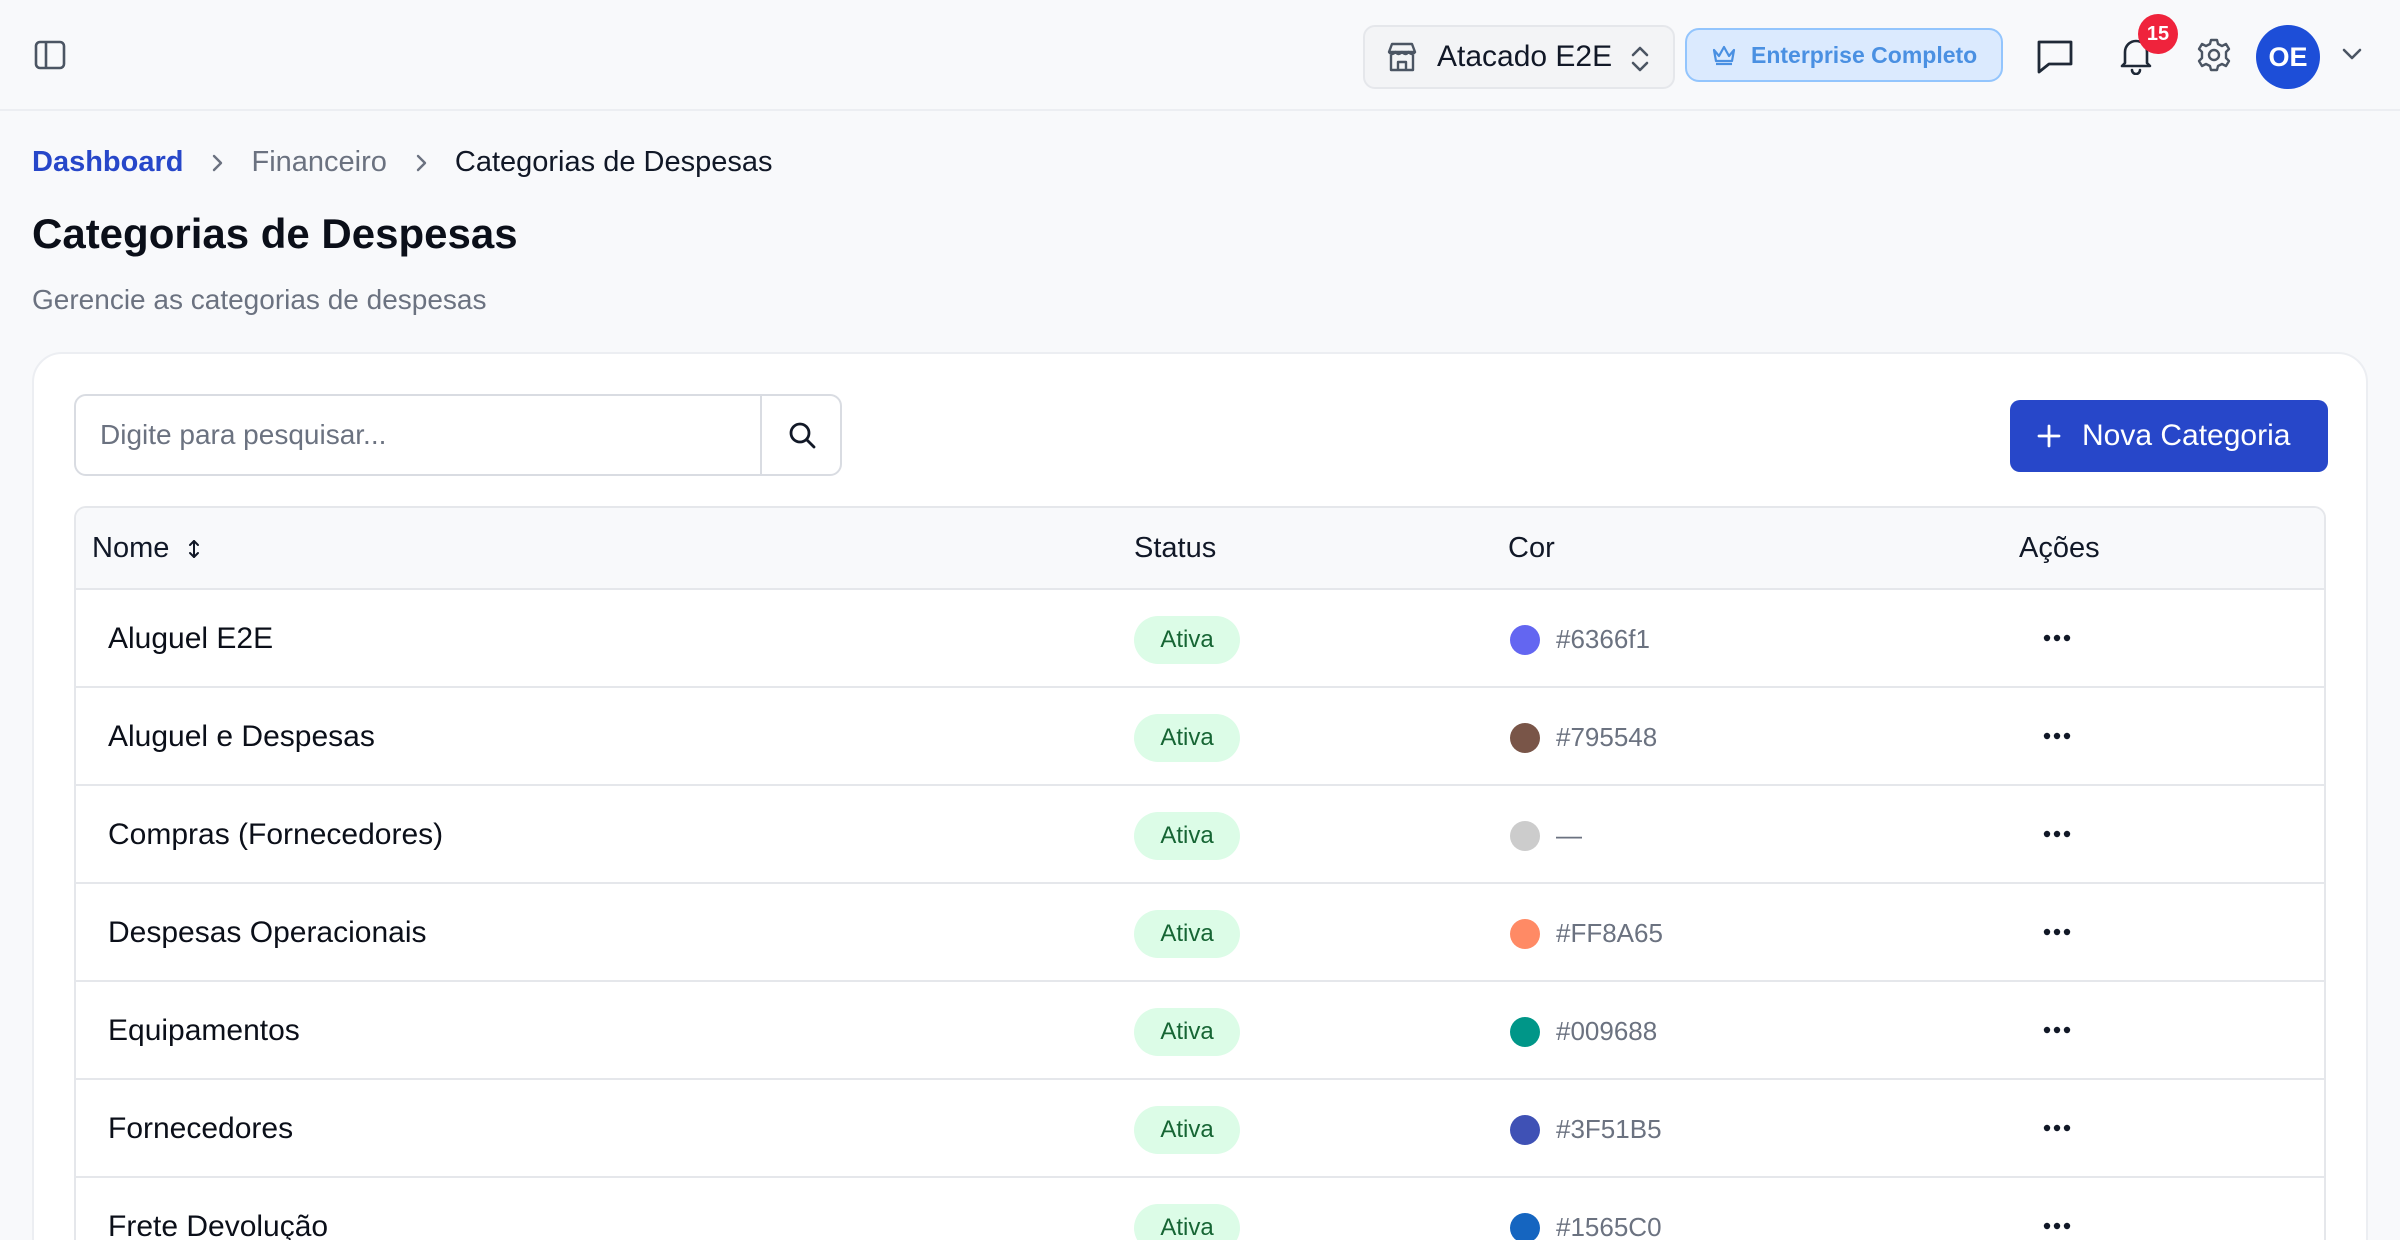 This screenshot has height=1240, width=2400. I want to click on store-icon, so click(1402, 57).